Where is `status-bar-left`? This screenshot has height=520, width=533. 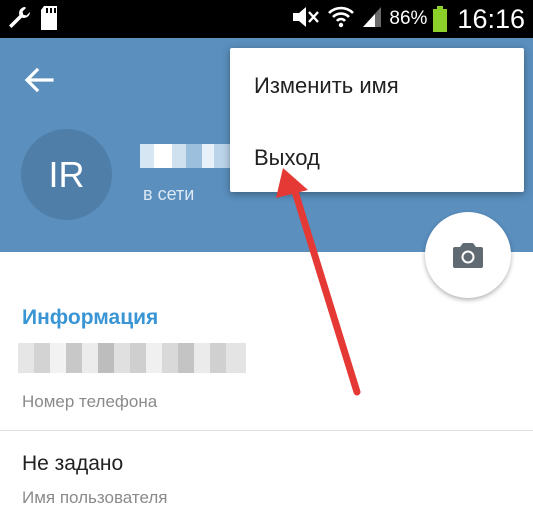
status-bar-left is located at coordinates (32, 20).